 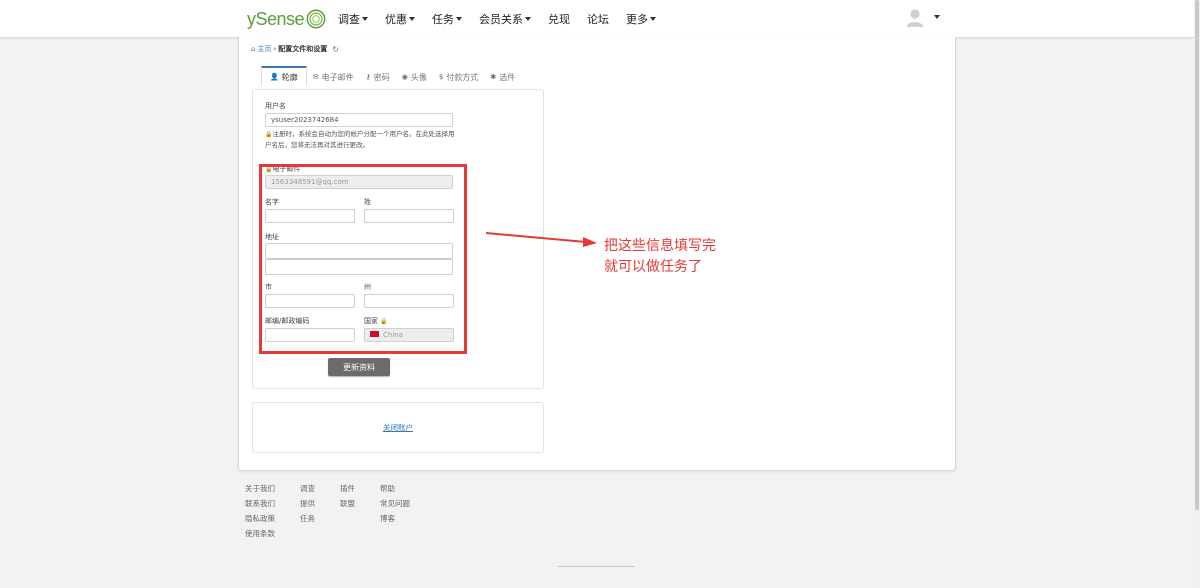 What do you see at coordinates (447, 19) in the screenshot?
I see `nav-item-tasks: 任务` at bounding box center [447, 19].